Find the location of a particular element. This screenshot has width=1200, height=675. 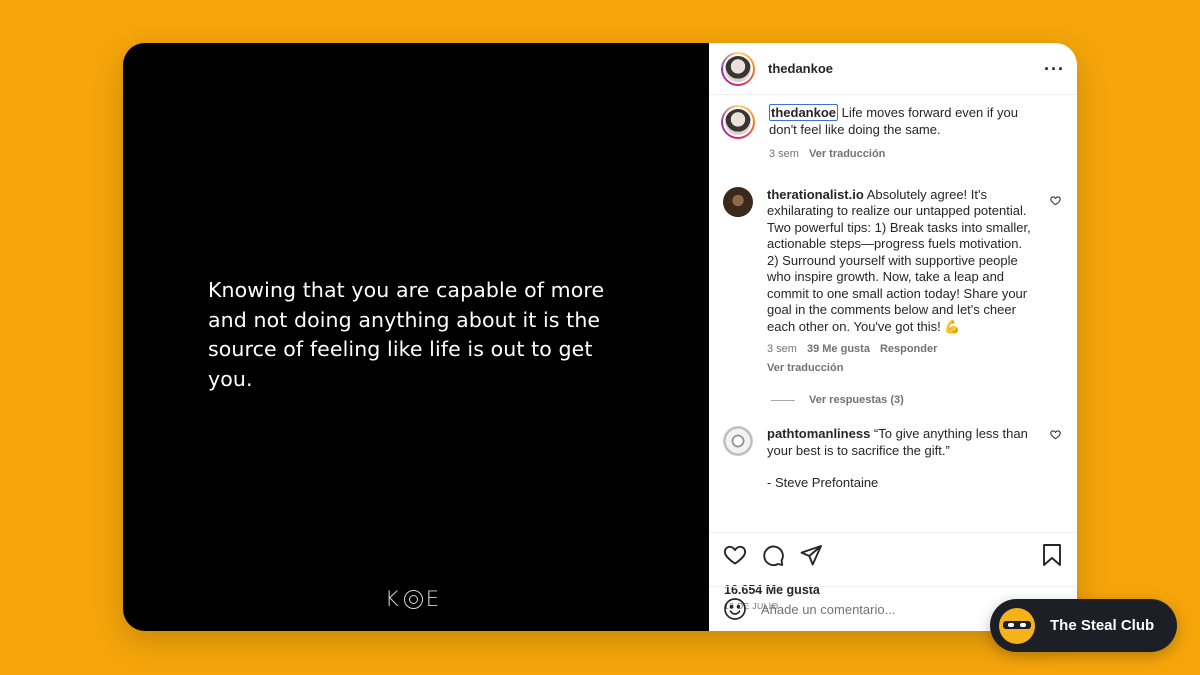

caption-time: 3 sem is located at coordinates (784, 154).